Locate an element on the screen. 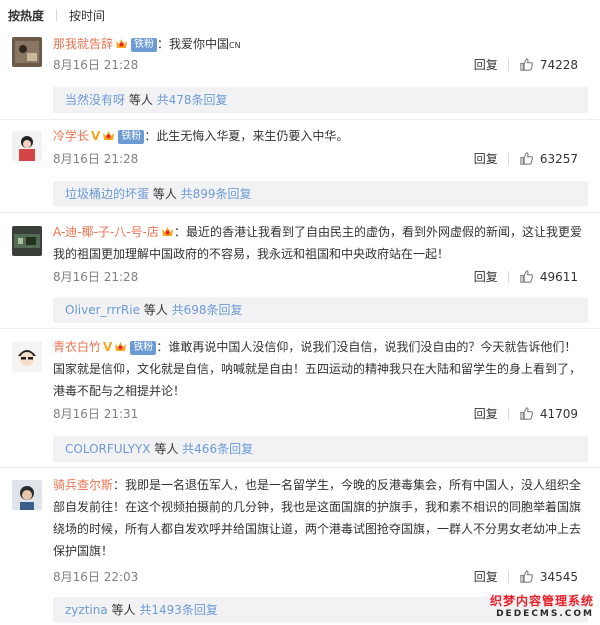 The height and width of the screenshot is (625, 600). watermark-domain: DEDECMS.COM is located at coordinates (545, 614).